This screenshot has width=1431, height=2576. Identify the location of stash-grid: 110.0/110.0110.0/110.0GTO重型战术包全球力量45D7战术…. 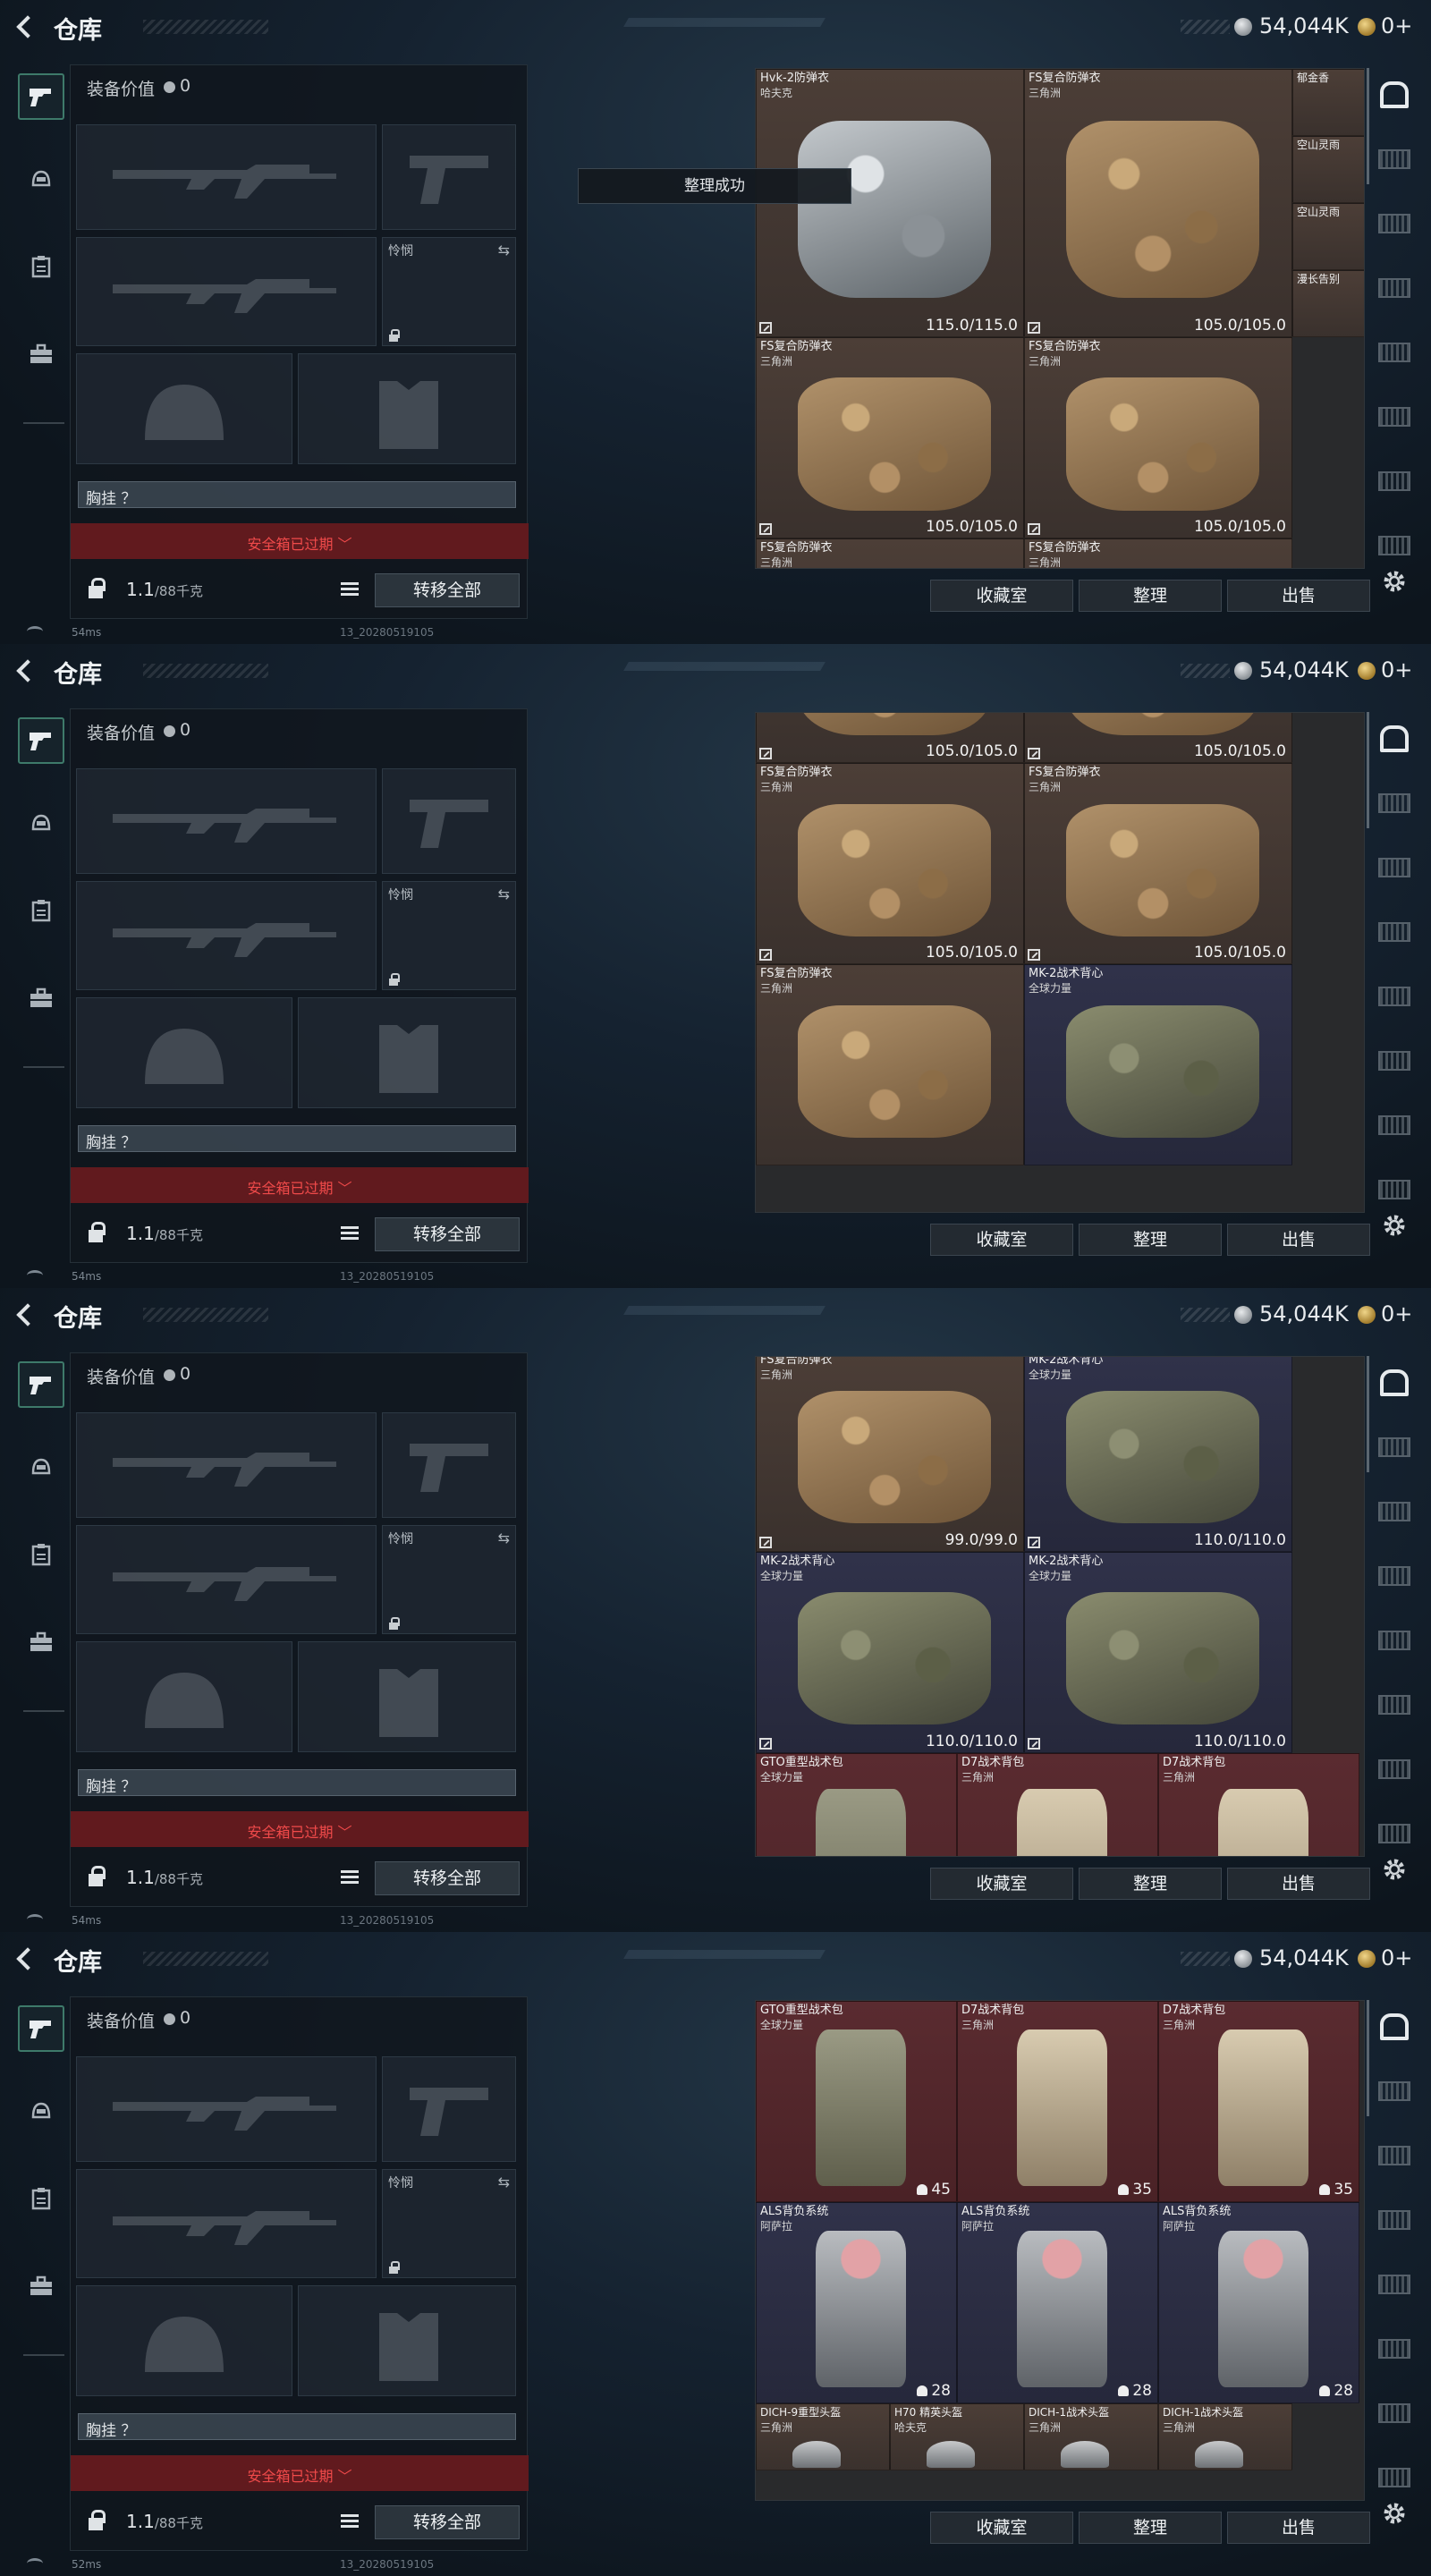
(1060, 2250).